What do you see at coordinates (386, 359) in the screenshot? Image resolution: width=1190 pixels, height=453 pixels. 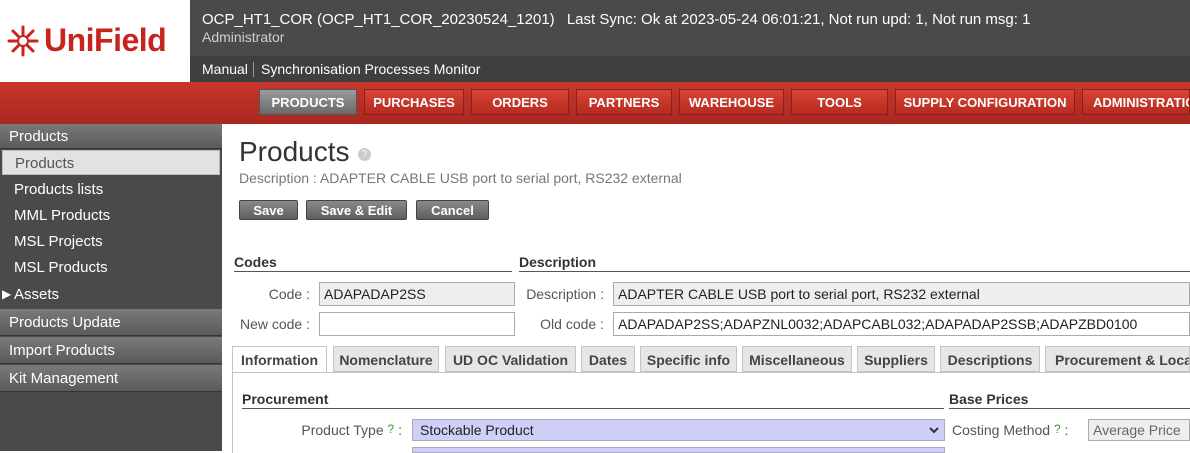 I see `tab-nomenclature: Nomenclature` at bounding box center [386, 359].